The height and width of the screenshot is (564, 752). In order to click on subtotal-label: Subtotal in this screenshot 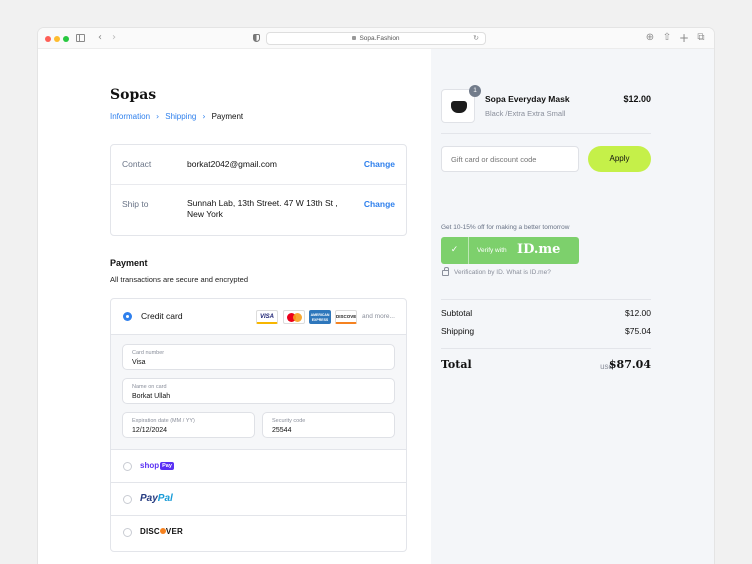, I will do `click(457, 313)`.